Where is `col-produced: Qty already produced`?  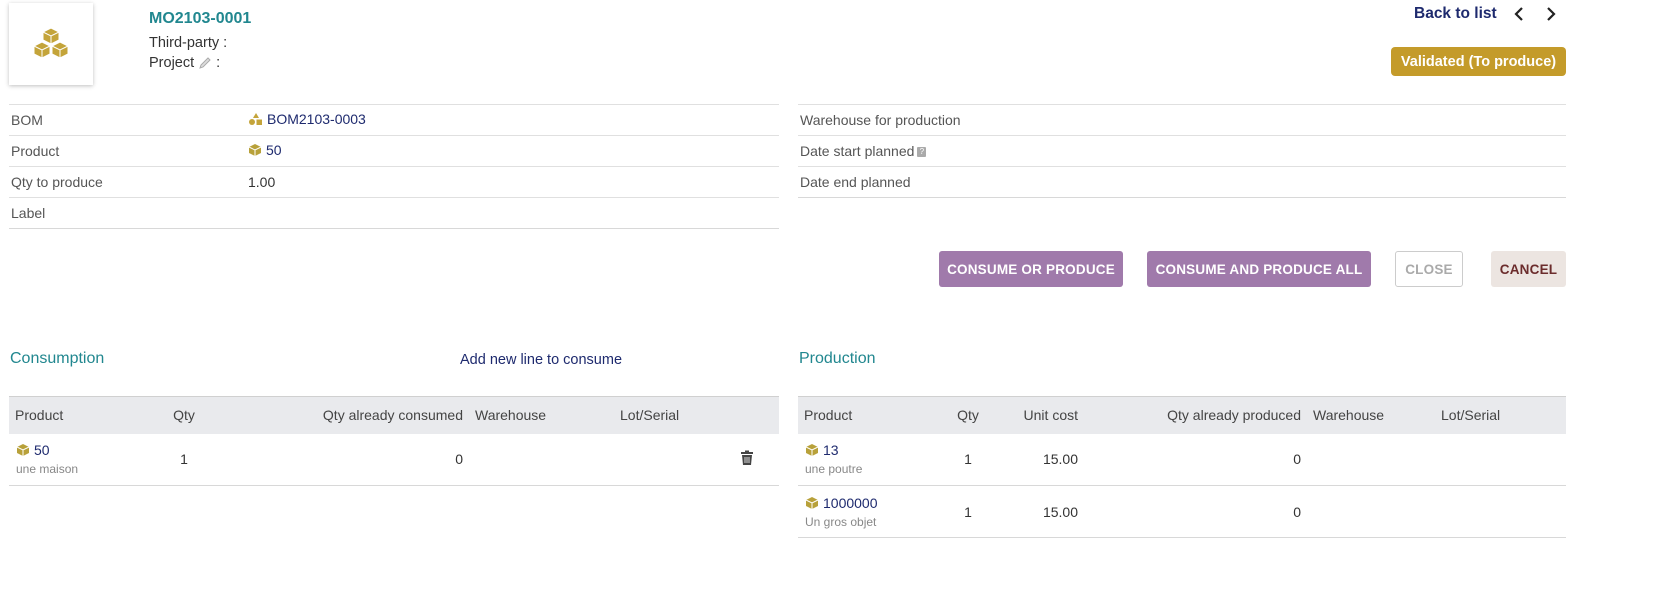
col-produced: Qty already produced is located at coordinates (1195, 415).